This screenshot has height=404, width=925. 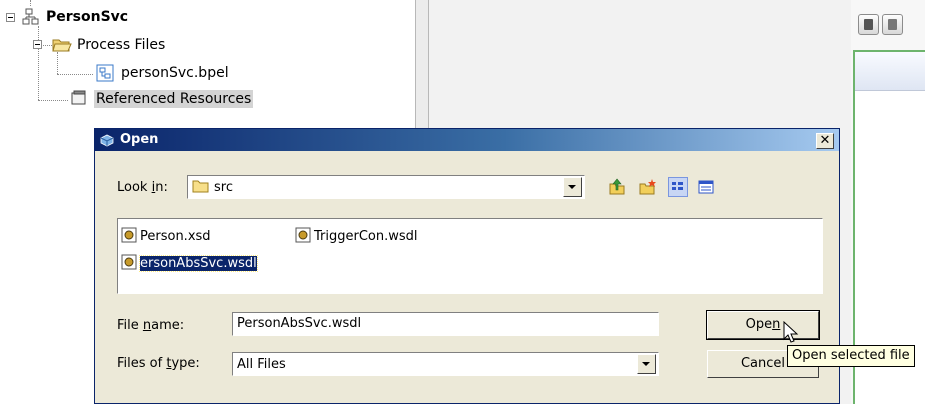 I want to click on java-cup-icon, so click(x=107, y=140).